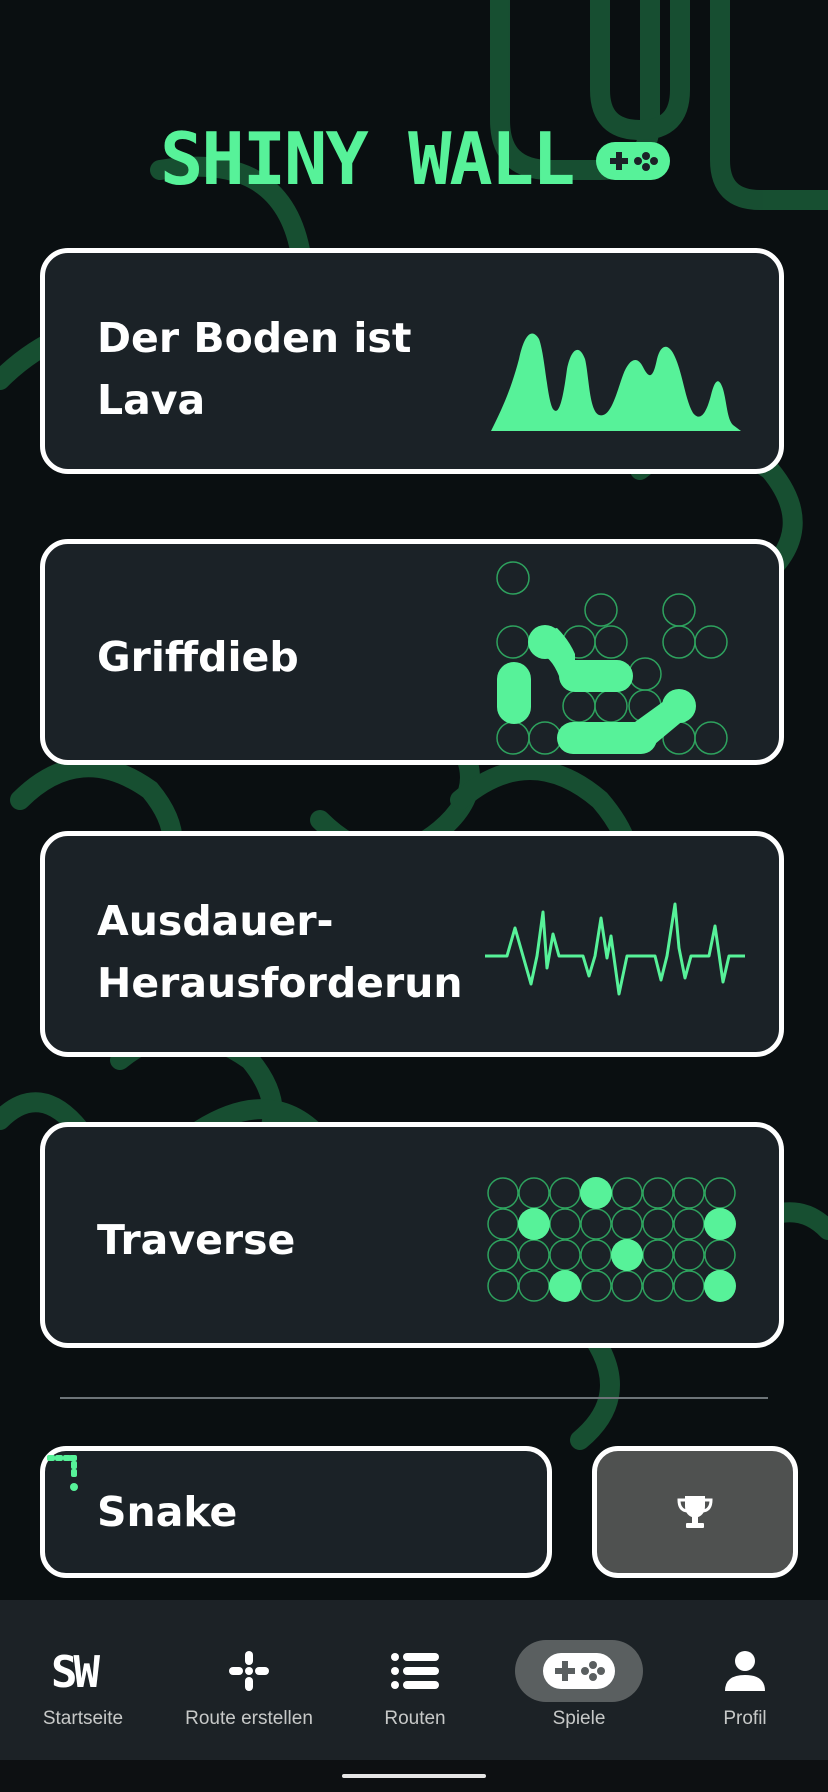 The image size is (828, 1792). I want to click on home-indicator, so click(414, 1776).